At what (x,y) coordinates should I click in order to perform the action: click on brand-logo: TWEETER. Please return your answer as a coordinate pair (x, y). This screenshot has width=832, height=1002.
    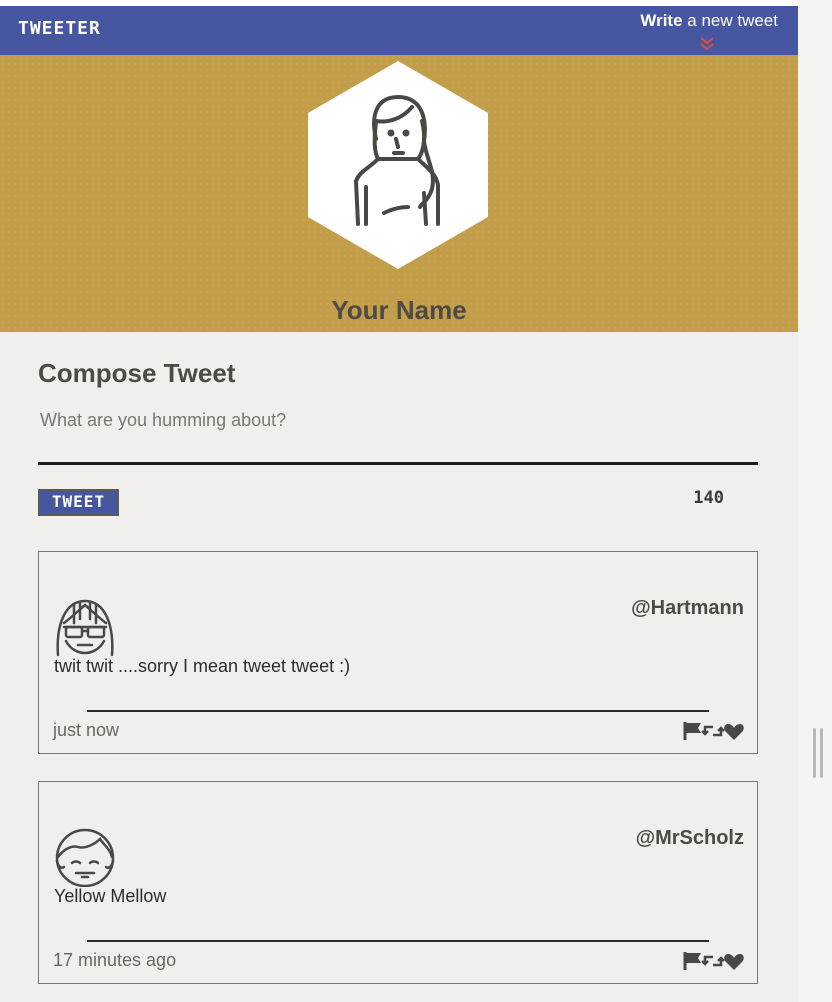
    Looking at the image, I should click on (59, 28).